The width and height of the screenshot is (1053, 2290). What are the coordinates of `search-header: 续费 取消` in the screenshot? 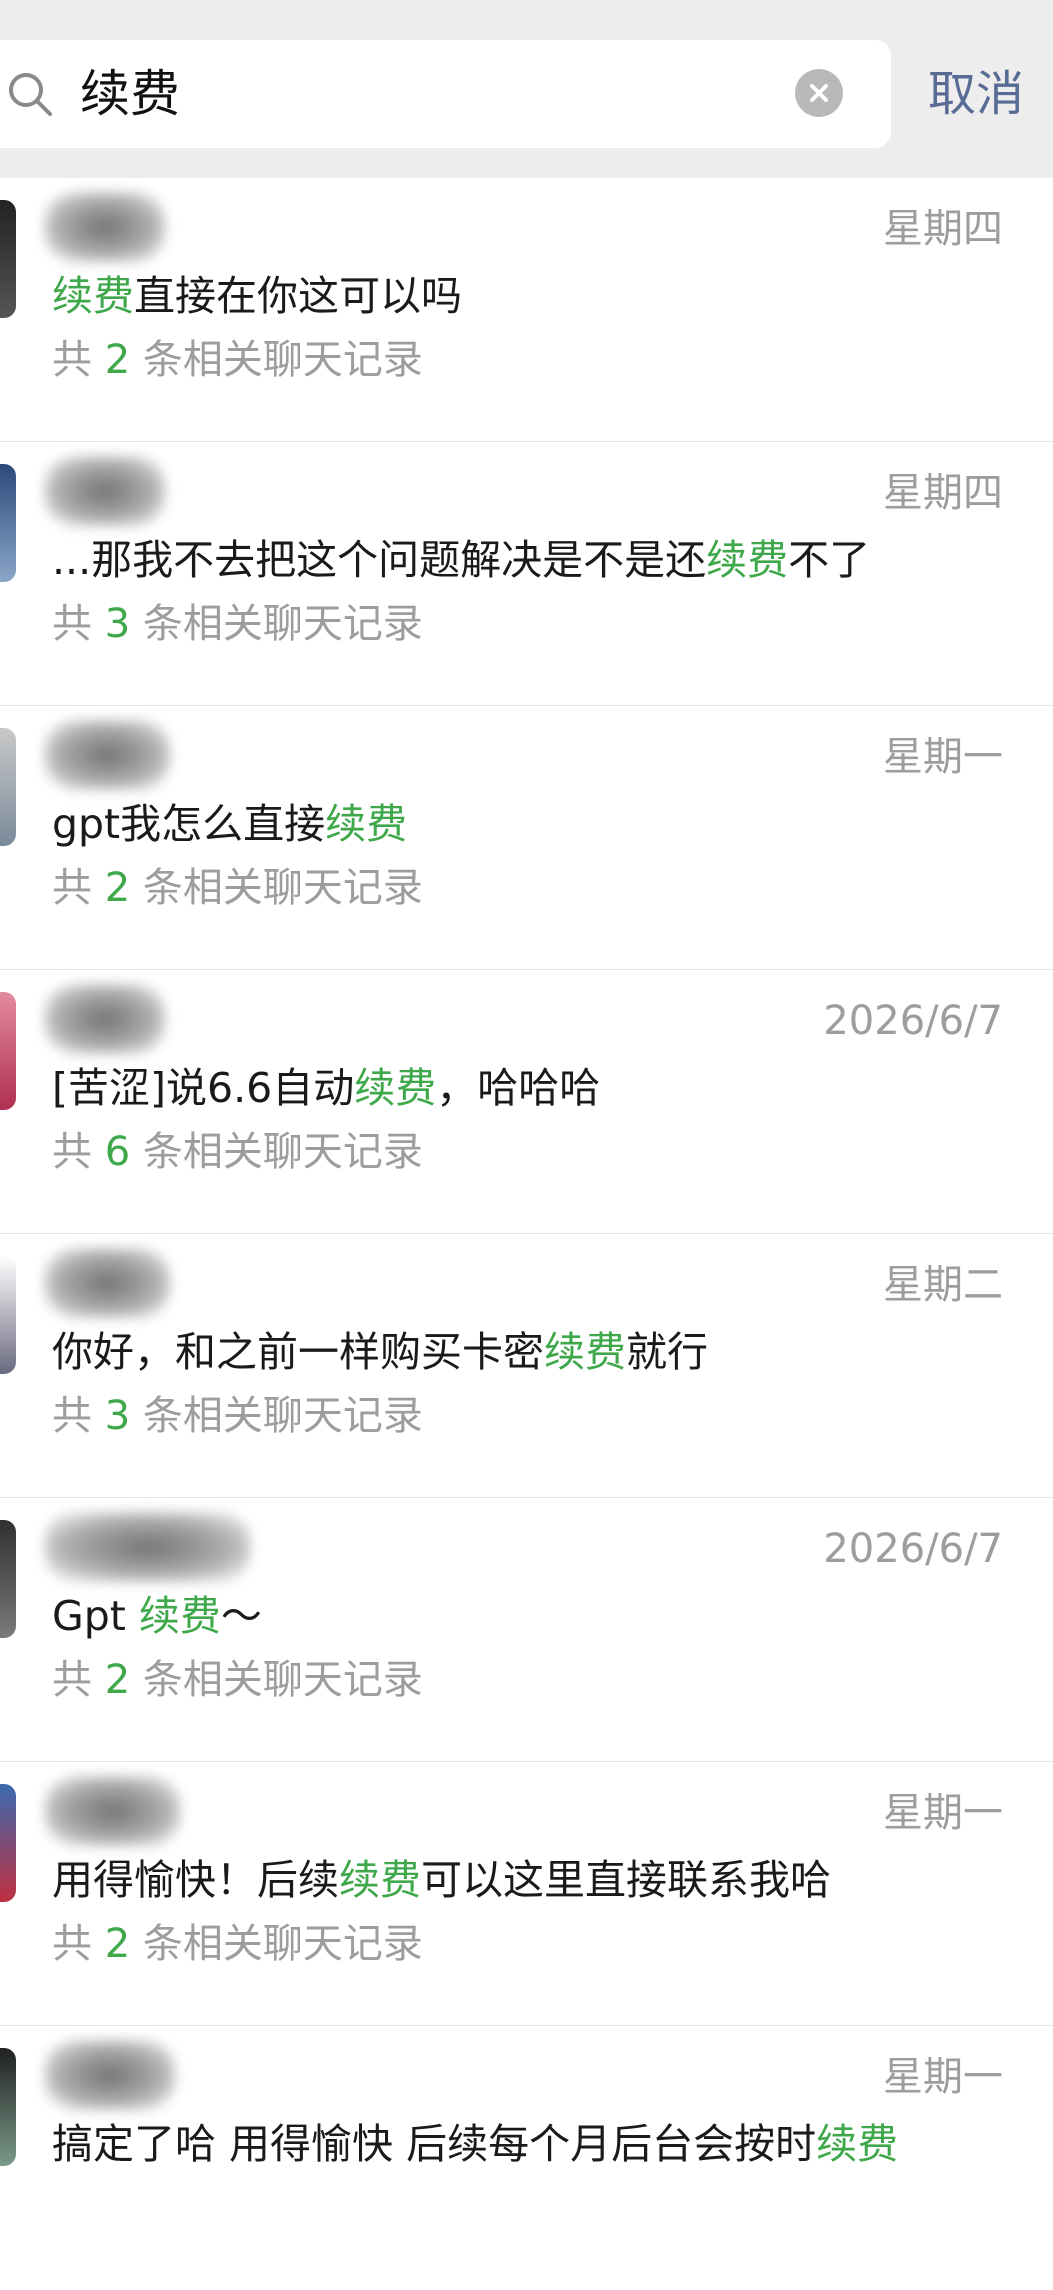 It's located at (526, 89).